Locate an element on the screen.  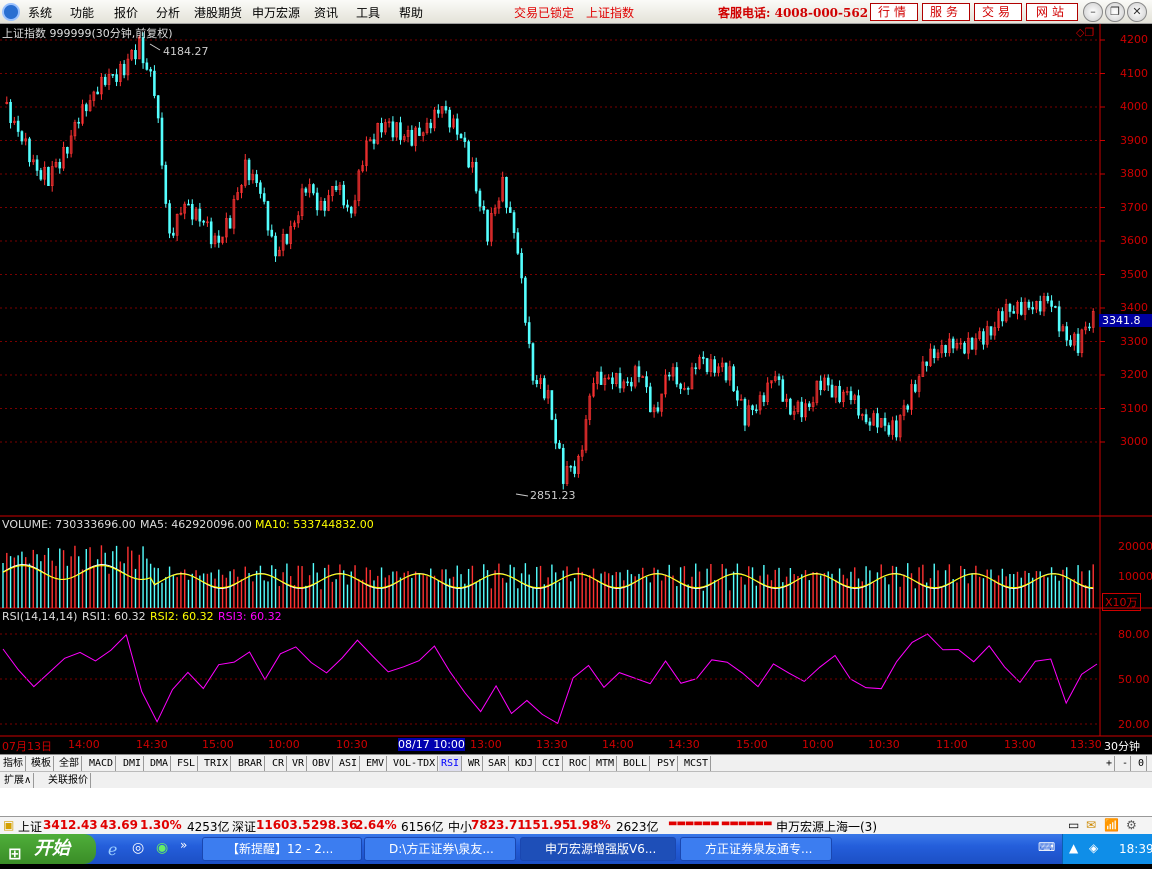
menu-quotes: 报价 is located at coordinates (126, 12).